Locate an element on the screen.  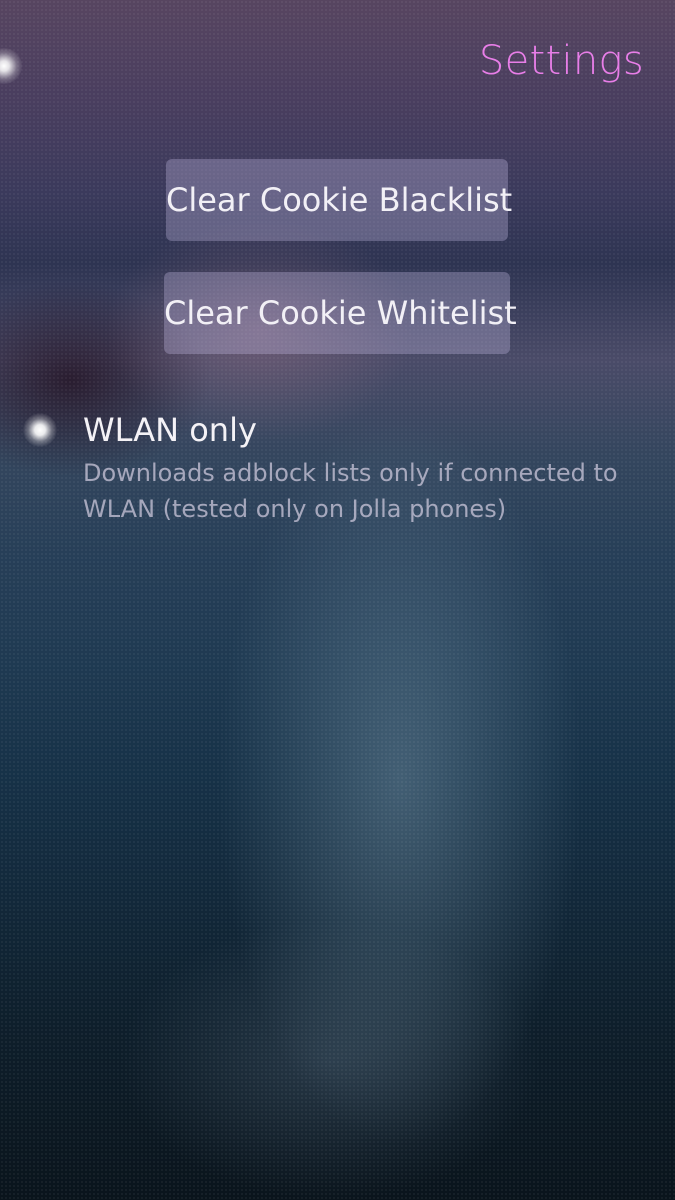
clear-cookie-blacklist-button: Clear Cookie Blacklist is located at coordinates (339, 200).